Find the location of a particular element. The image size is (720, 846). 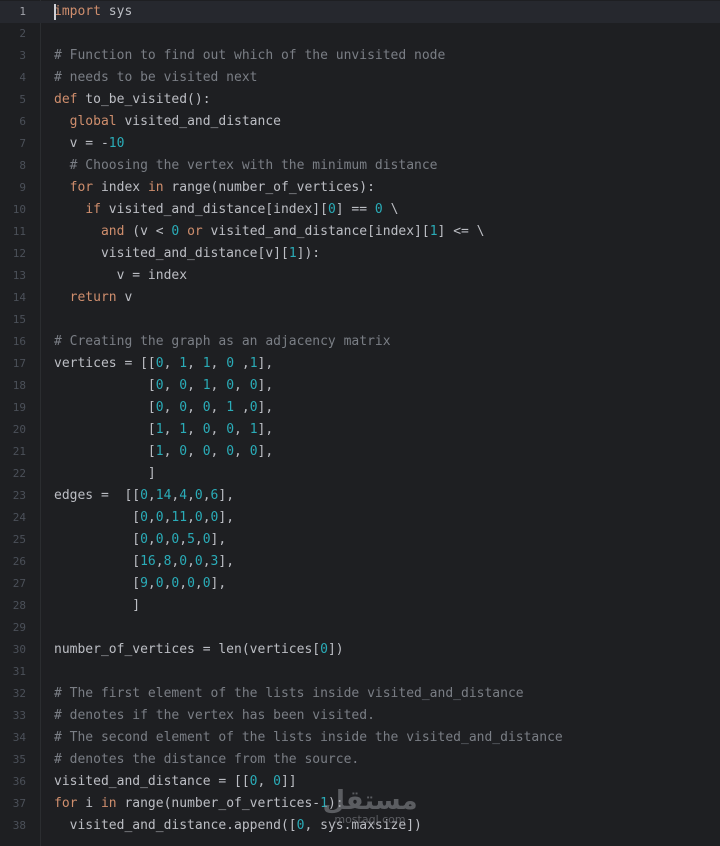

code-line: 27 [9,0,0,0,0], is located at coordinates (360, 584).